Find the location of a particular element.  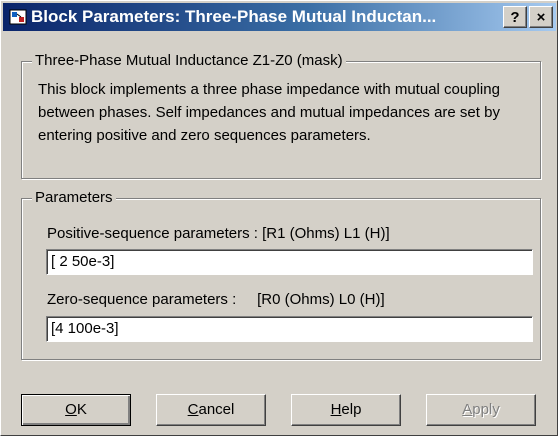

ok-button: OK is located at coordinates (76, 410).